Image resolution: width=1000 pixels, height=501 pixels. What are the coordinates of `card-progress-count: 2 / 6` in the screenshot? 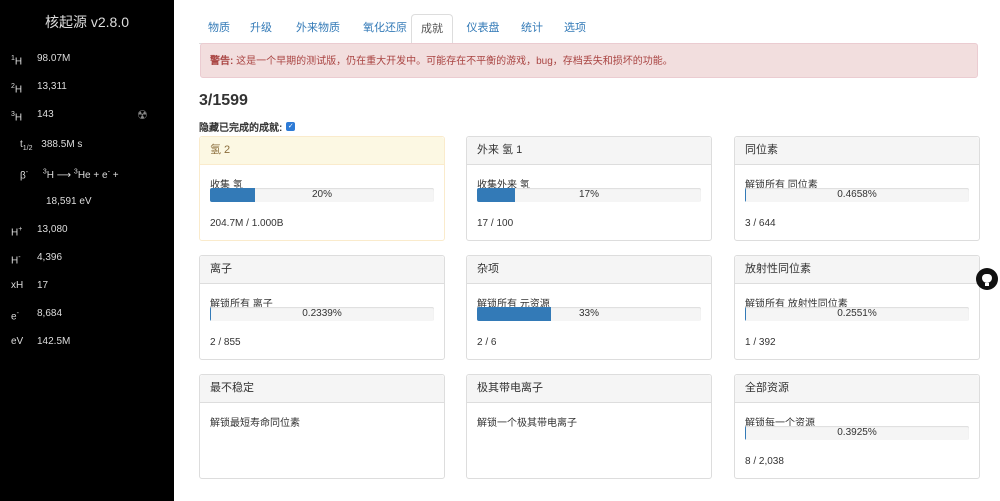 It's located at (487, 342).